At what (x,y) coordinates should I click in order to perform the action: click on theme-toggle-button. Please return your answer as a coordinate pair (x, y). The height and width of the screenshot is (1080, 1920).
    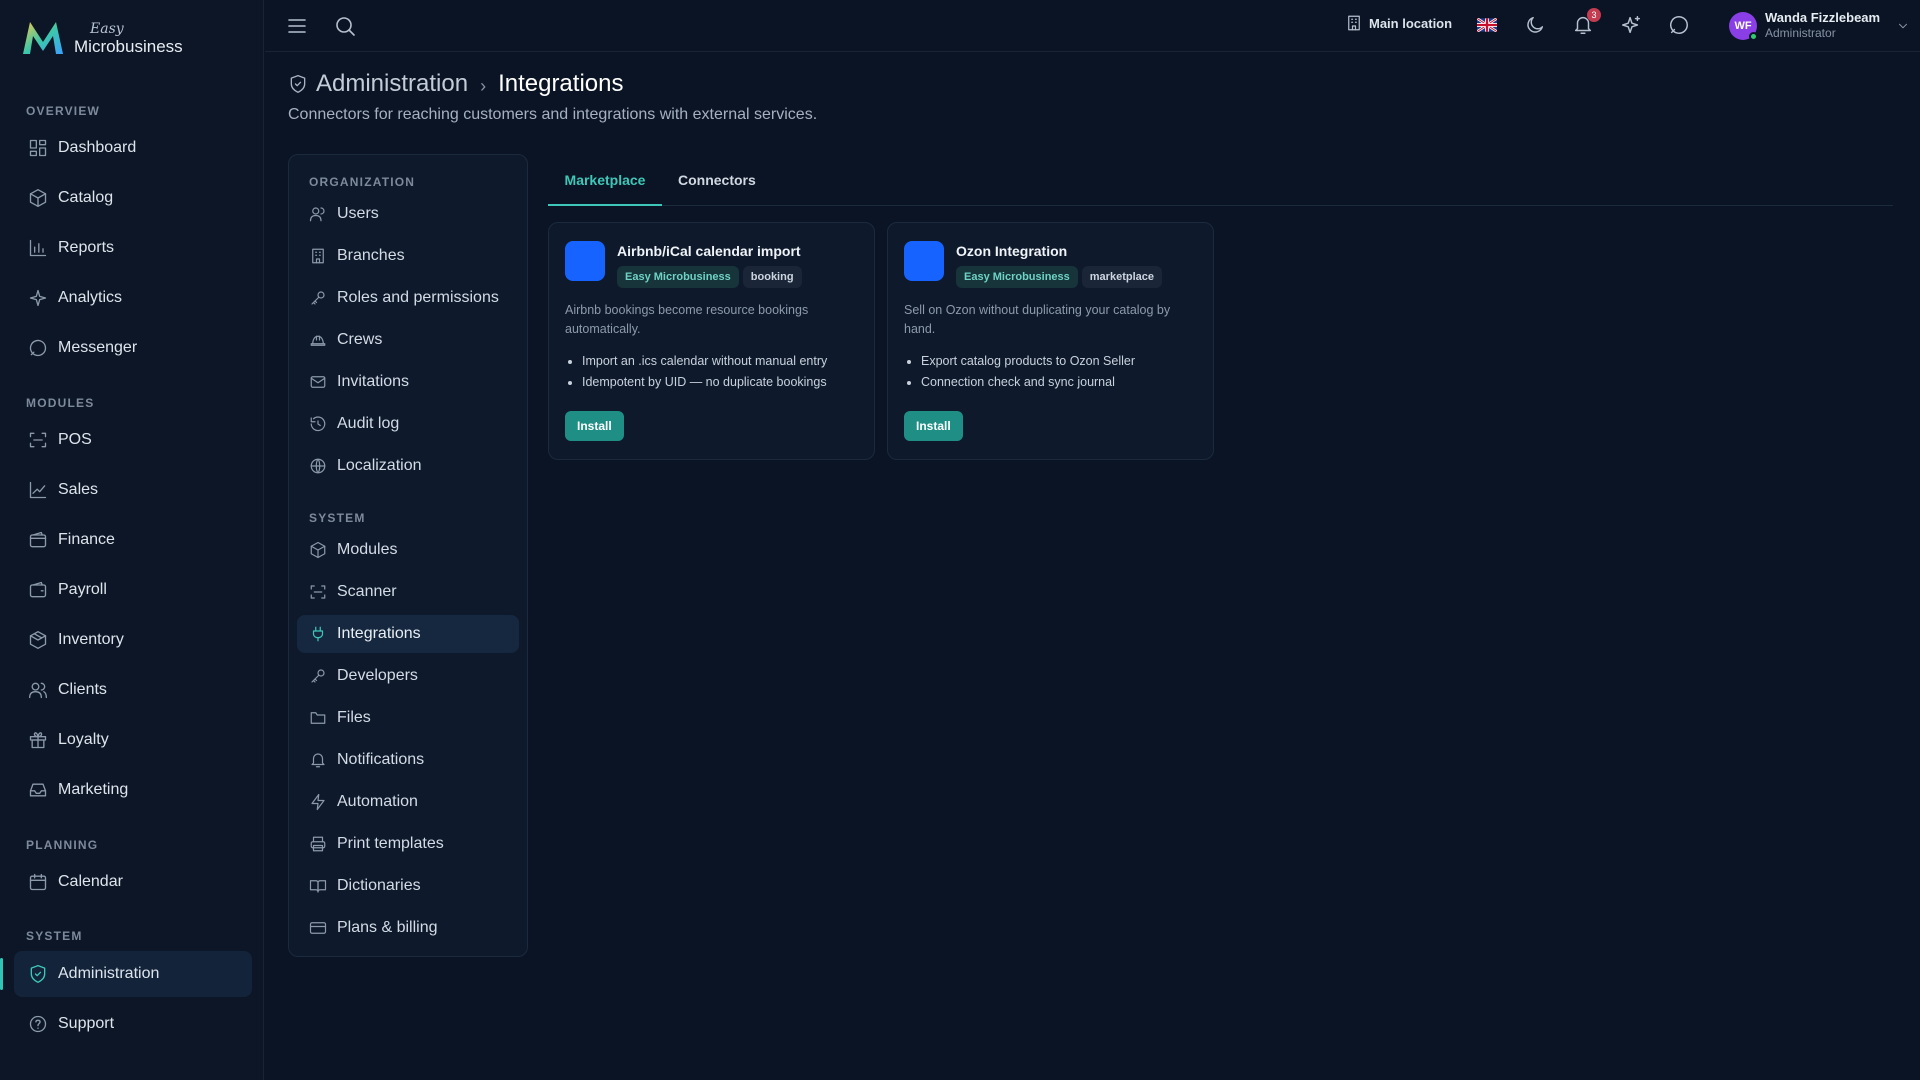
    Looking at the image, I should click on (1536, 26).